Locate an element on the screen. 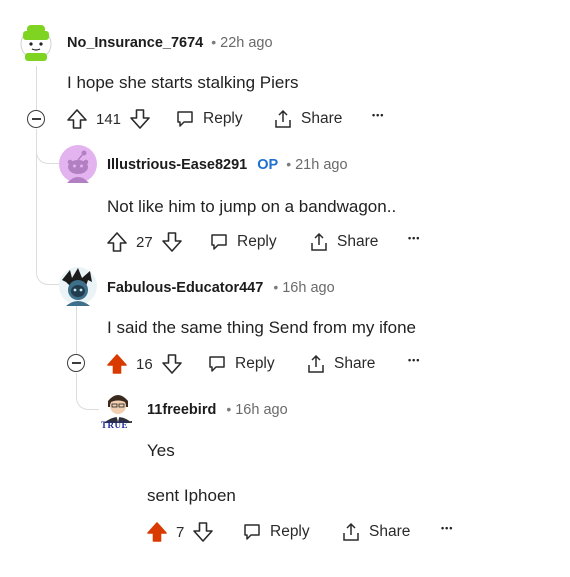  vote-count: 16 is located at coordinates (144, 364).